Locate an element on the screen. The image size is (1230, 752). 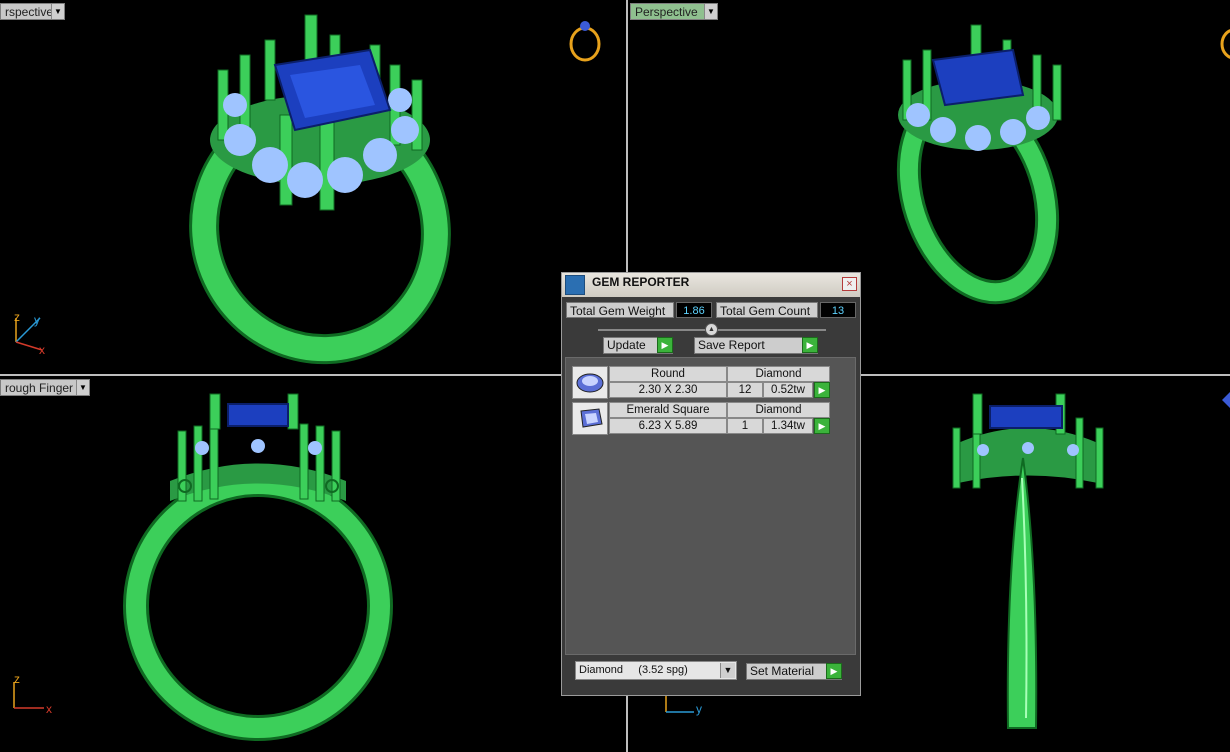
close-button: × is located at coordinates (849, 284).